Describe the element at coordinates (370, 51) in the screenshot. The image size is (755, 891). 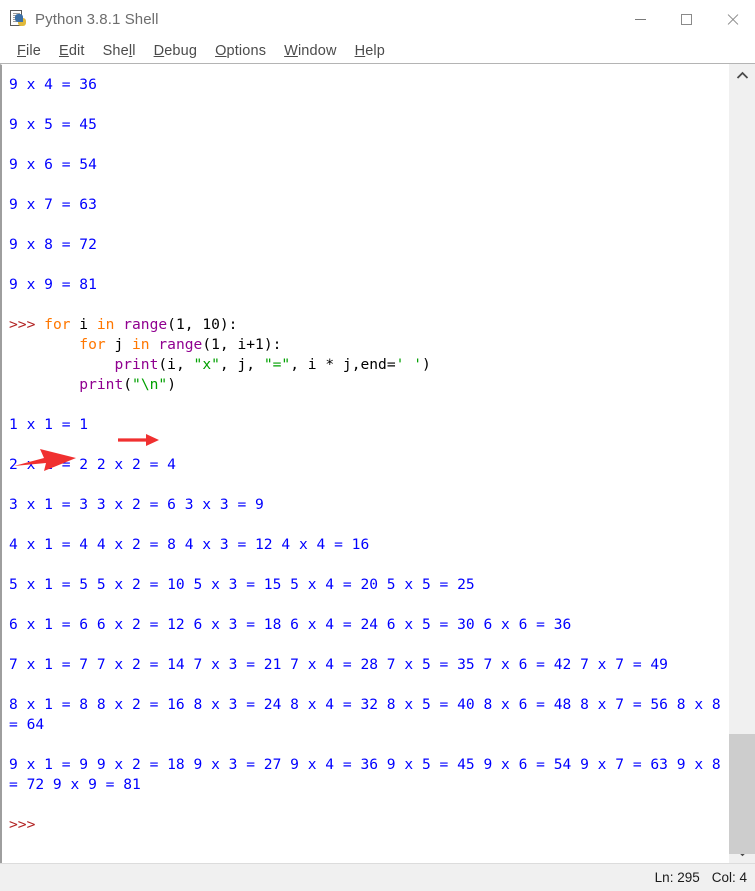
I see `menu-item-help: Help` at that location.